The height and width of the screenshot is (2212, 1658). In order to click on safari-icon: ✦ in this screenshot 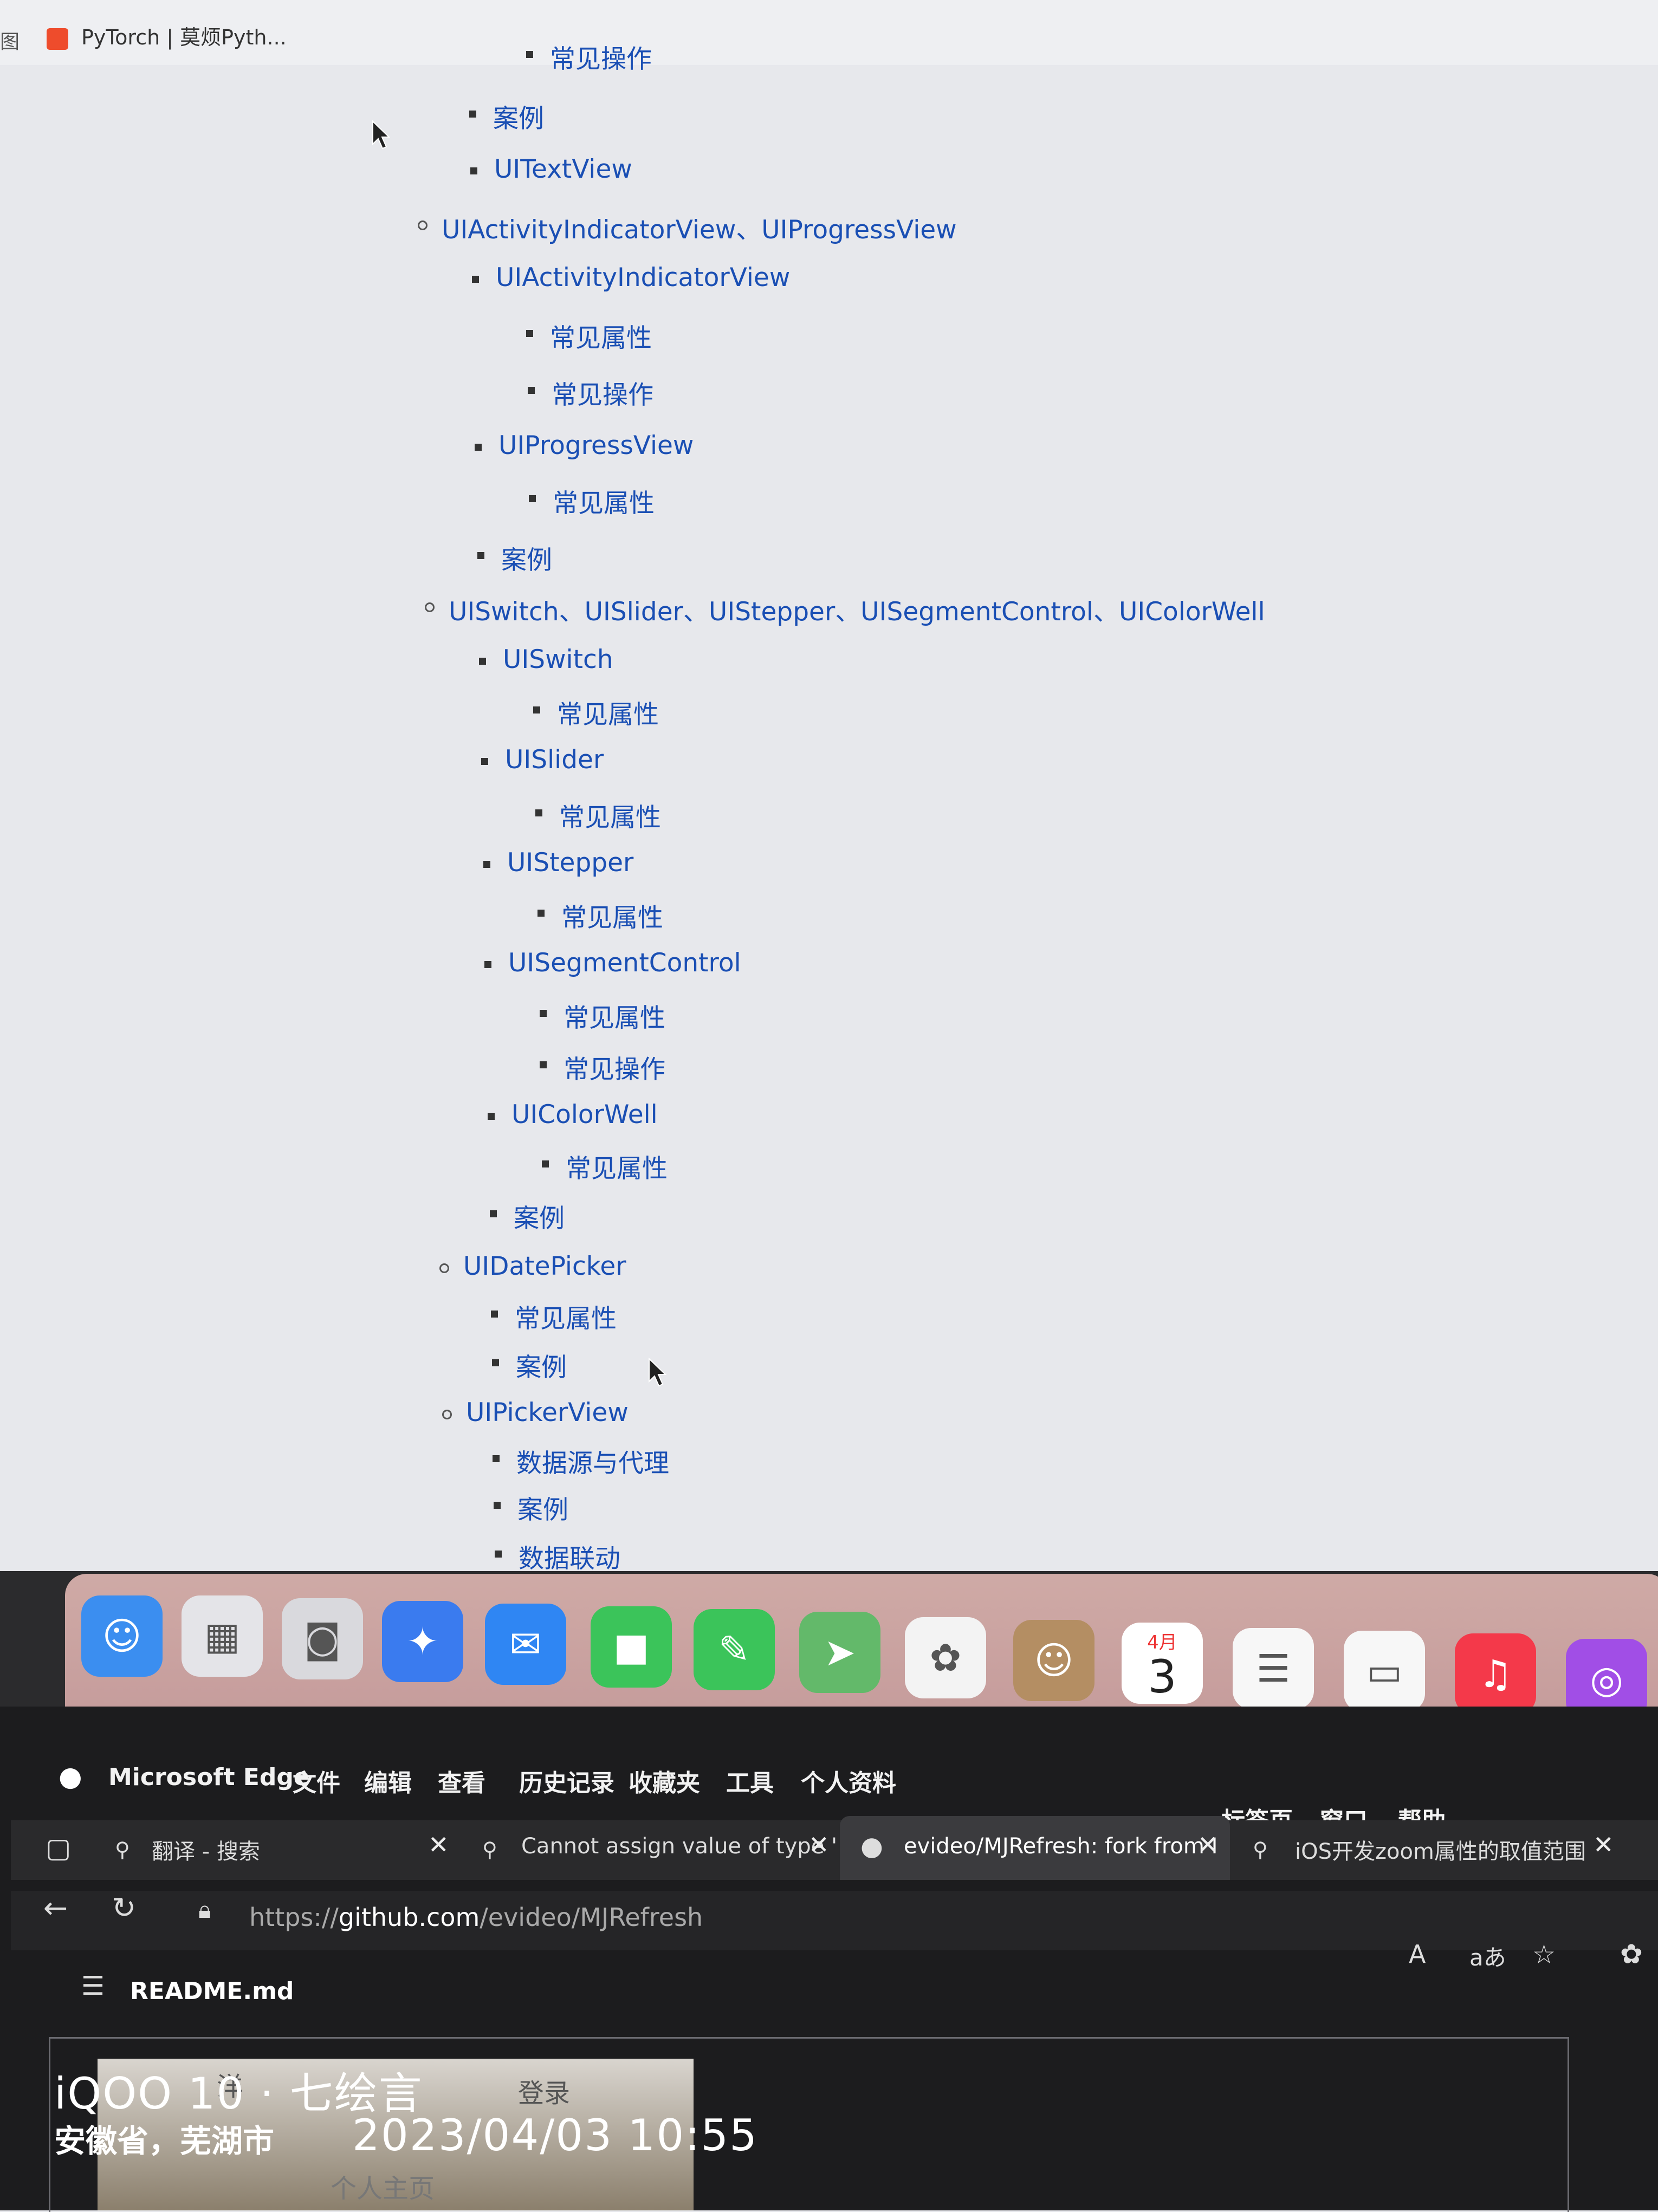, I will do `click(422, 1641)`.